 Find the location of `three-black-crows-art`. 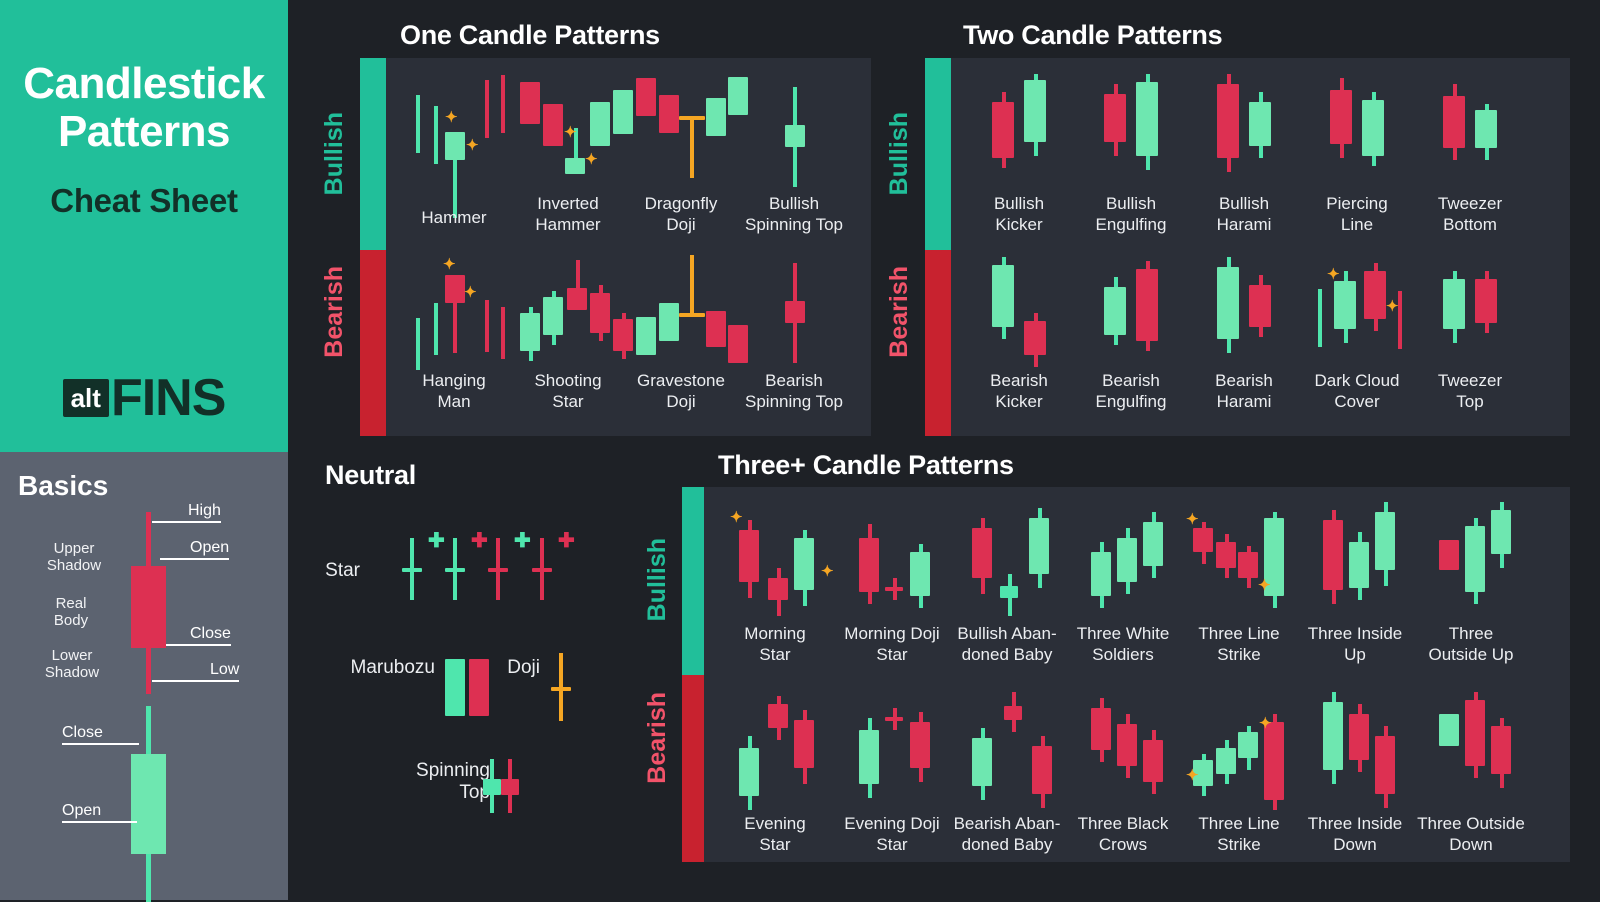

three-black-crows-art is located at coordinates (1123, 752).